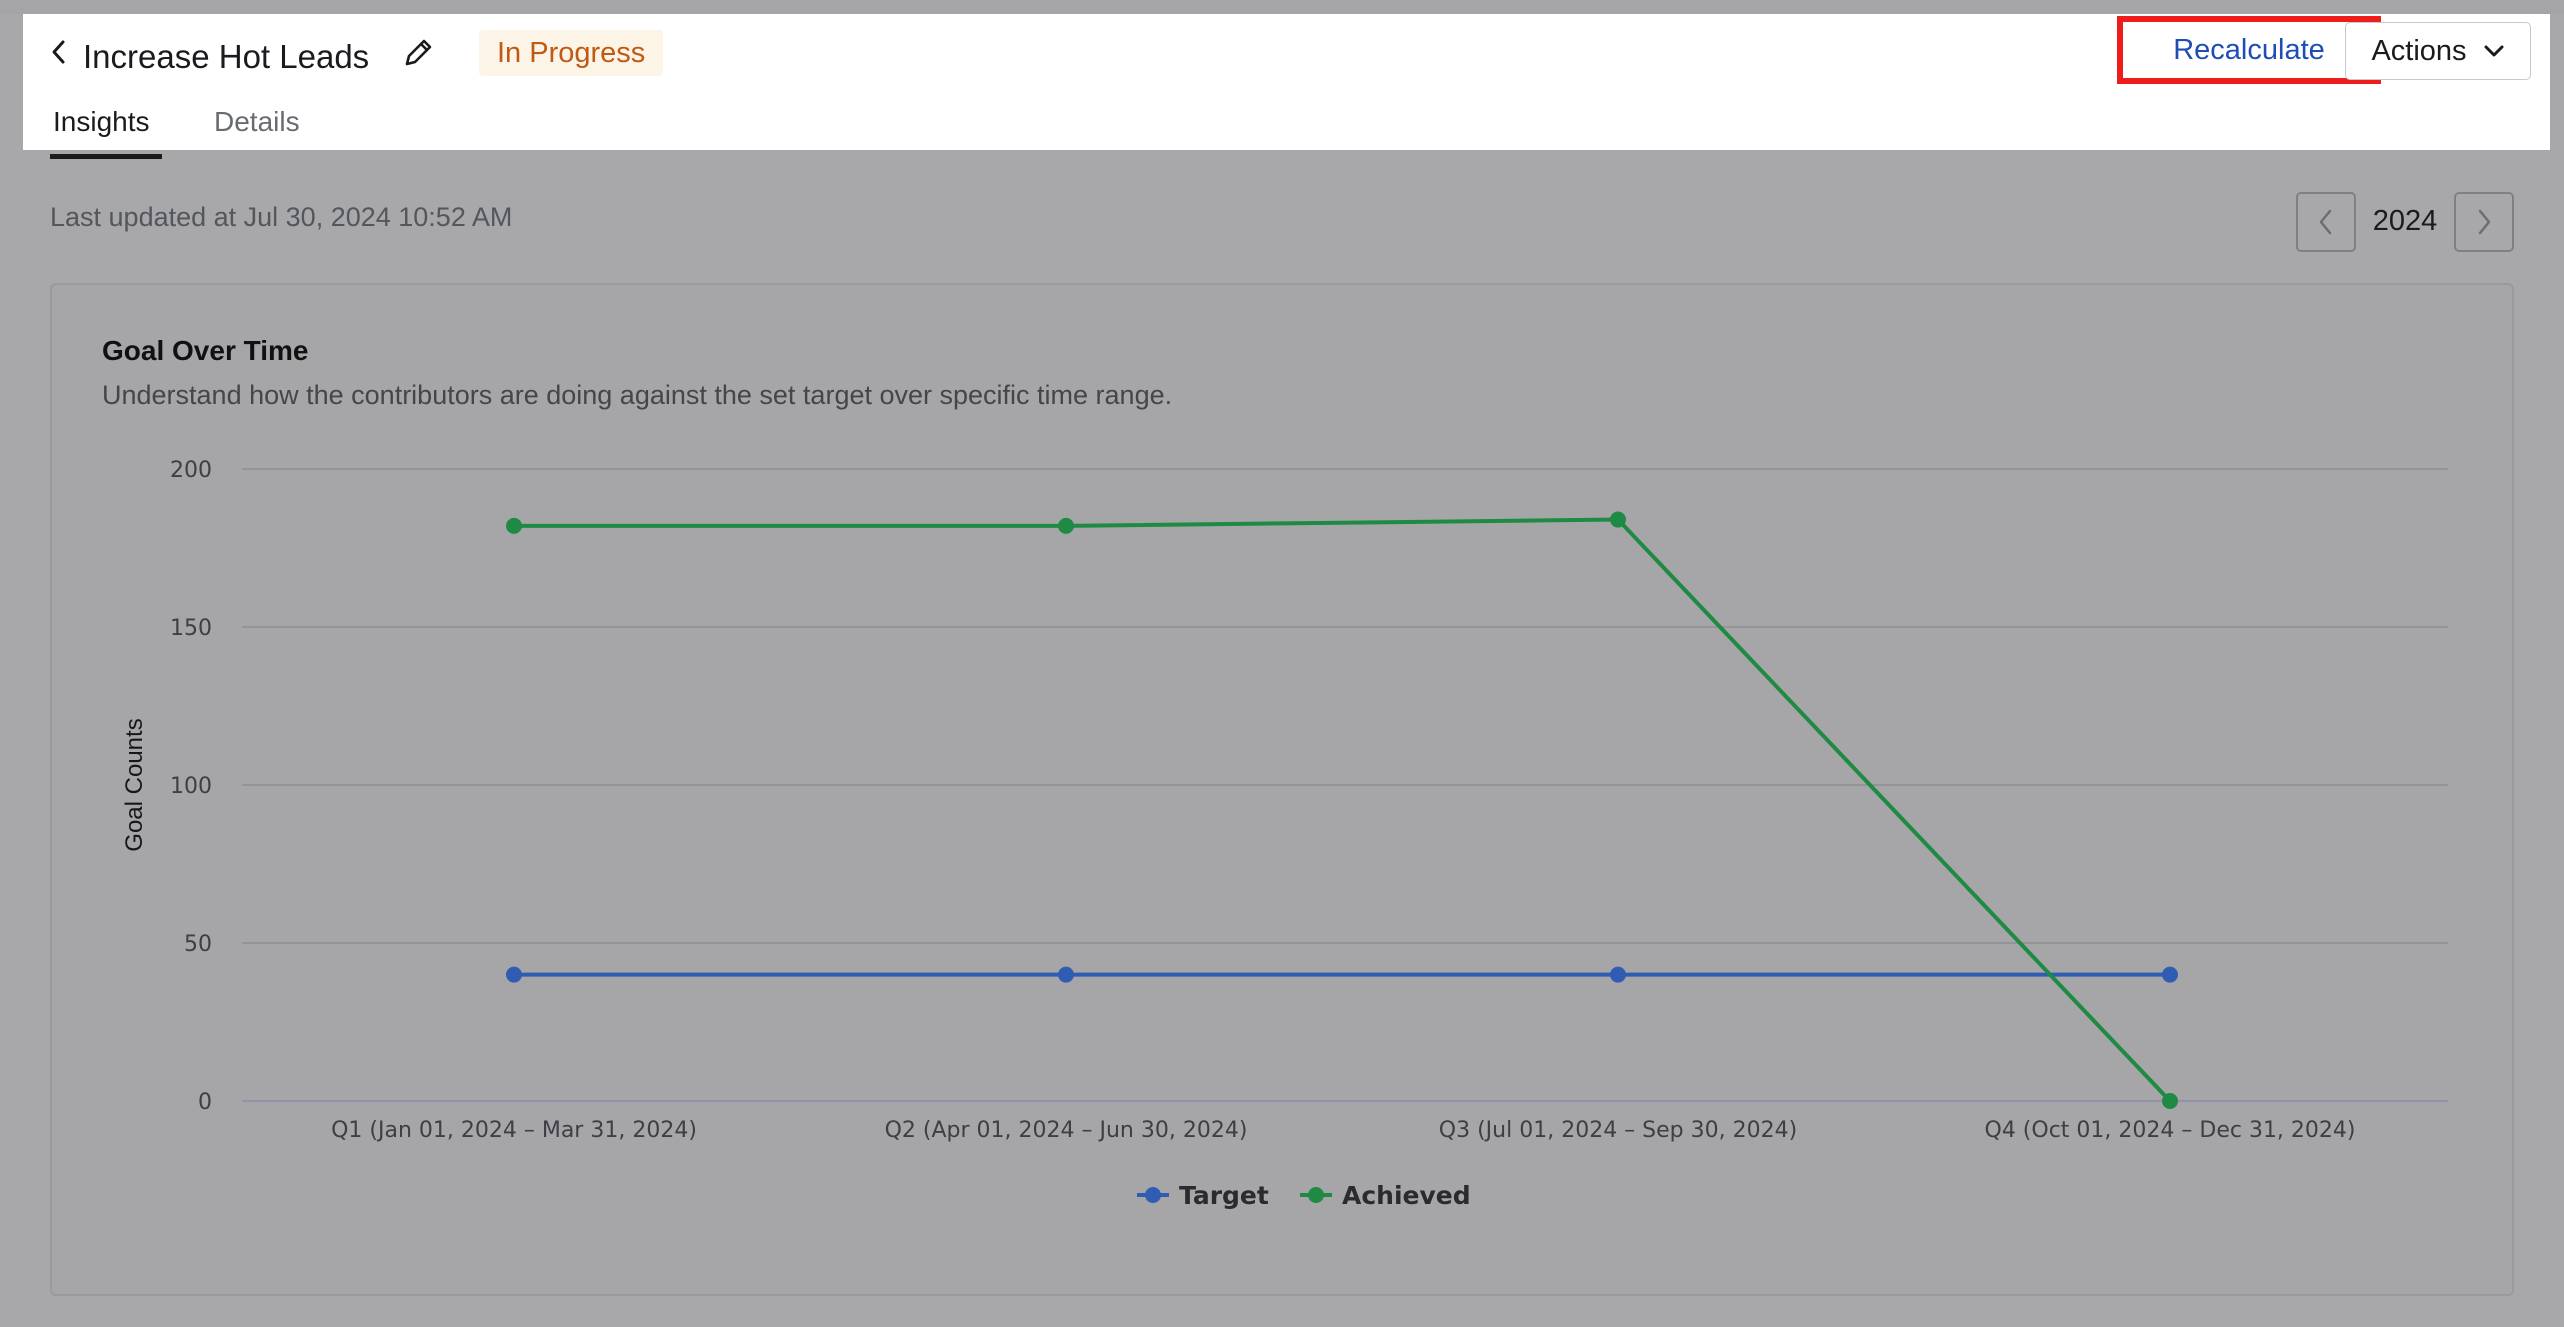 This screenshot has height=1327, width=2564. What do you see at coordinates (2494, 51) in the screenshot?
I see `chevron-down-icon` at bounding box center [2494, 51].